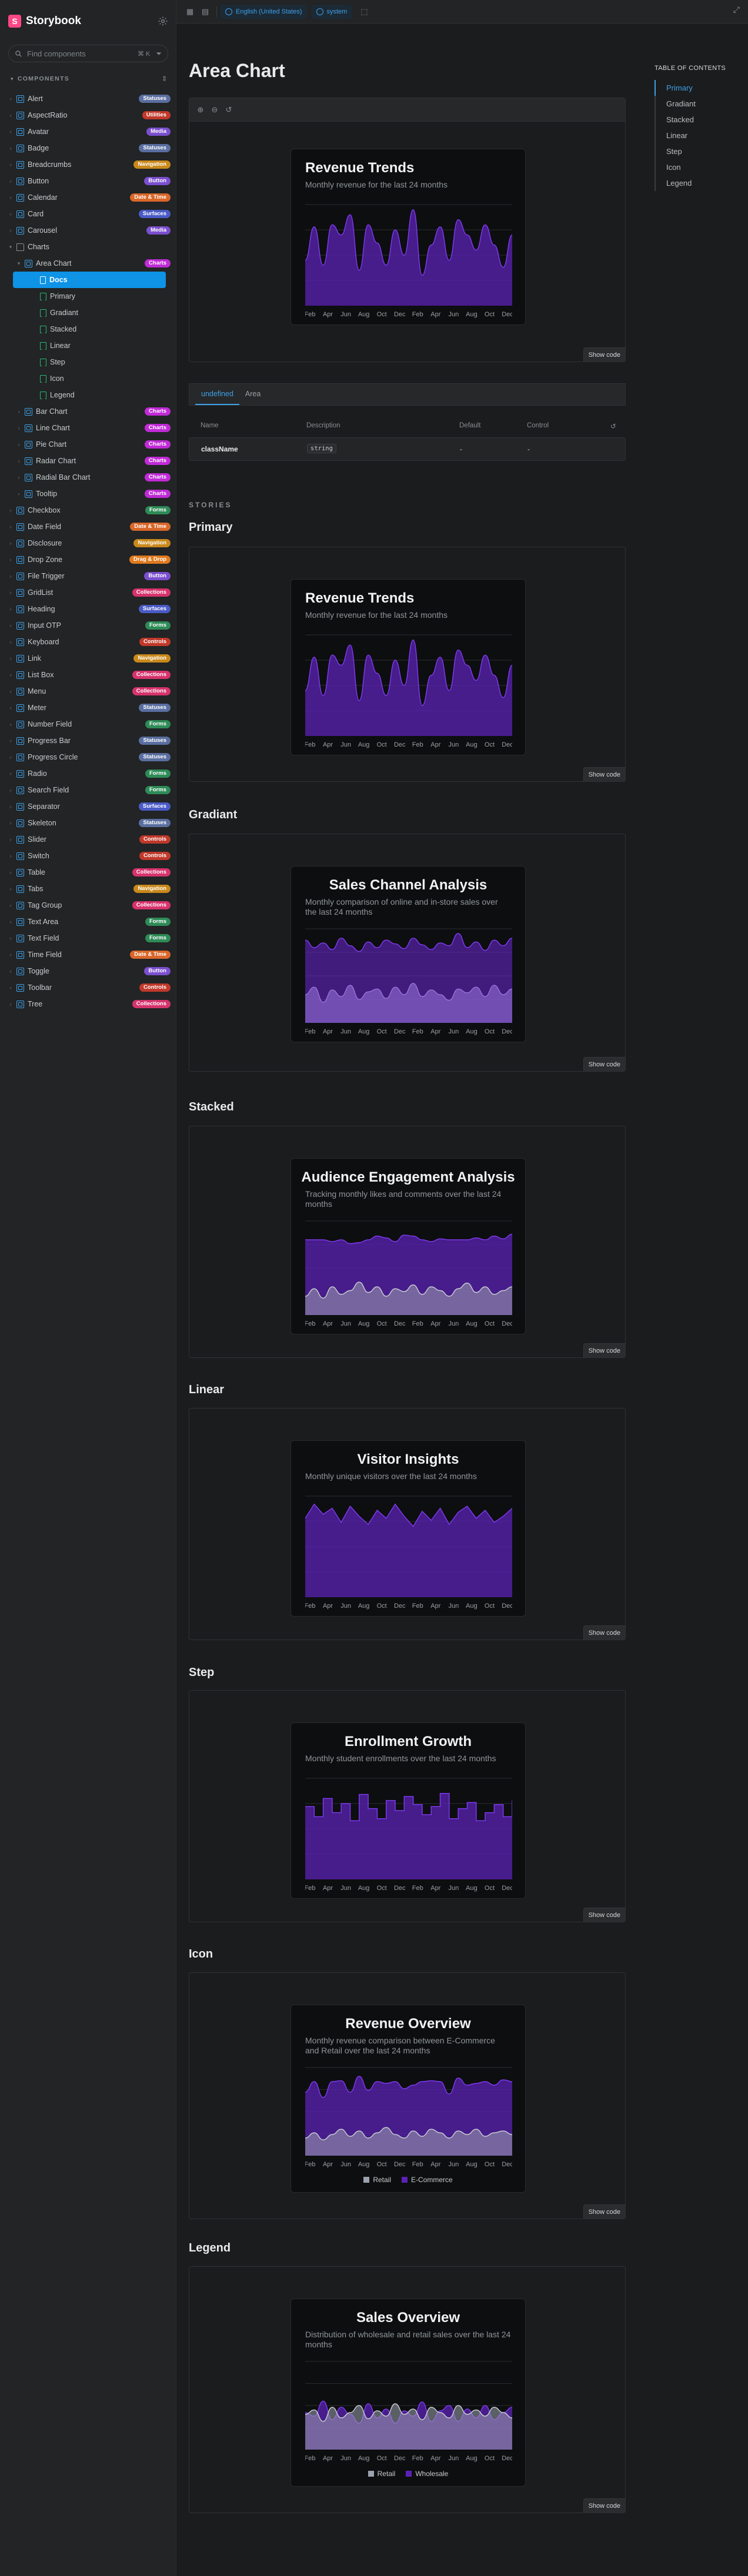  I want to click on sidebar-item-input-otp: › Input OTP Forms, so click(89, 625).